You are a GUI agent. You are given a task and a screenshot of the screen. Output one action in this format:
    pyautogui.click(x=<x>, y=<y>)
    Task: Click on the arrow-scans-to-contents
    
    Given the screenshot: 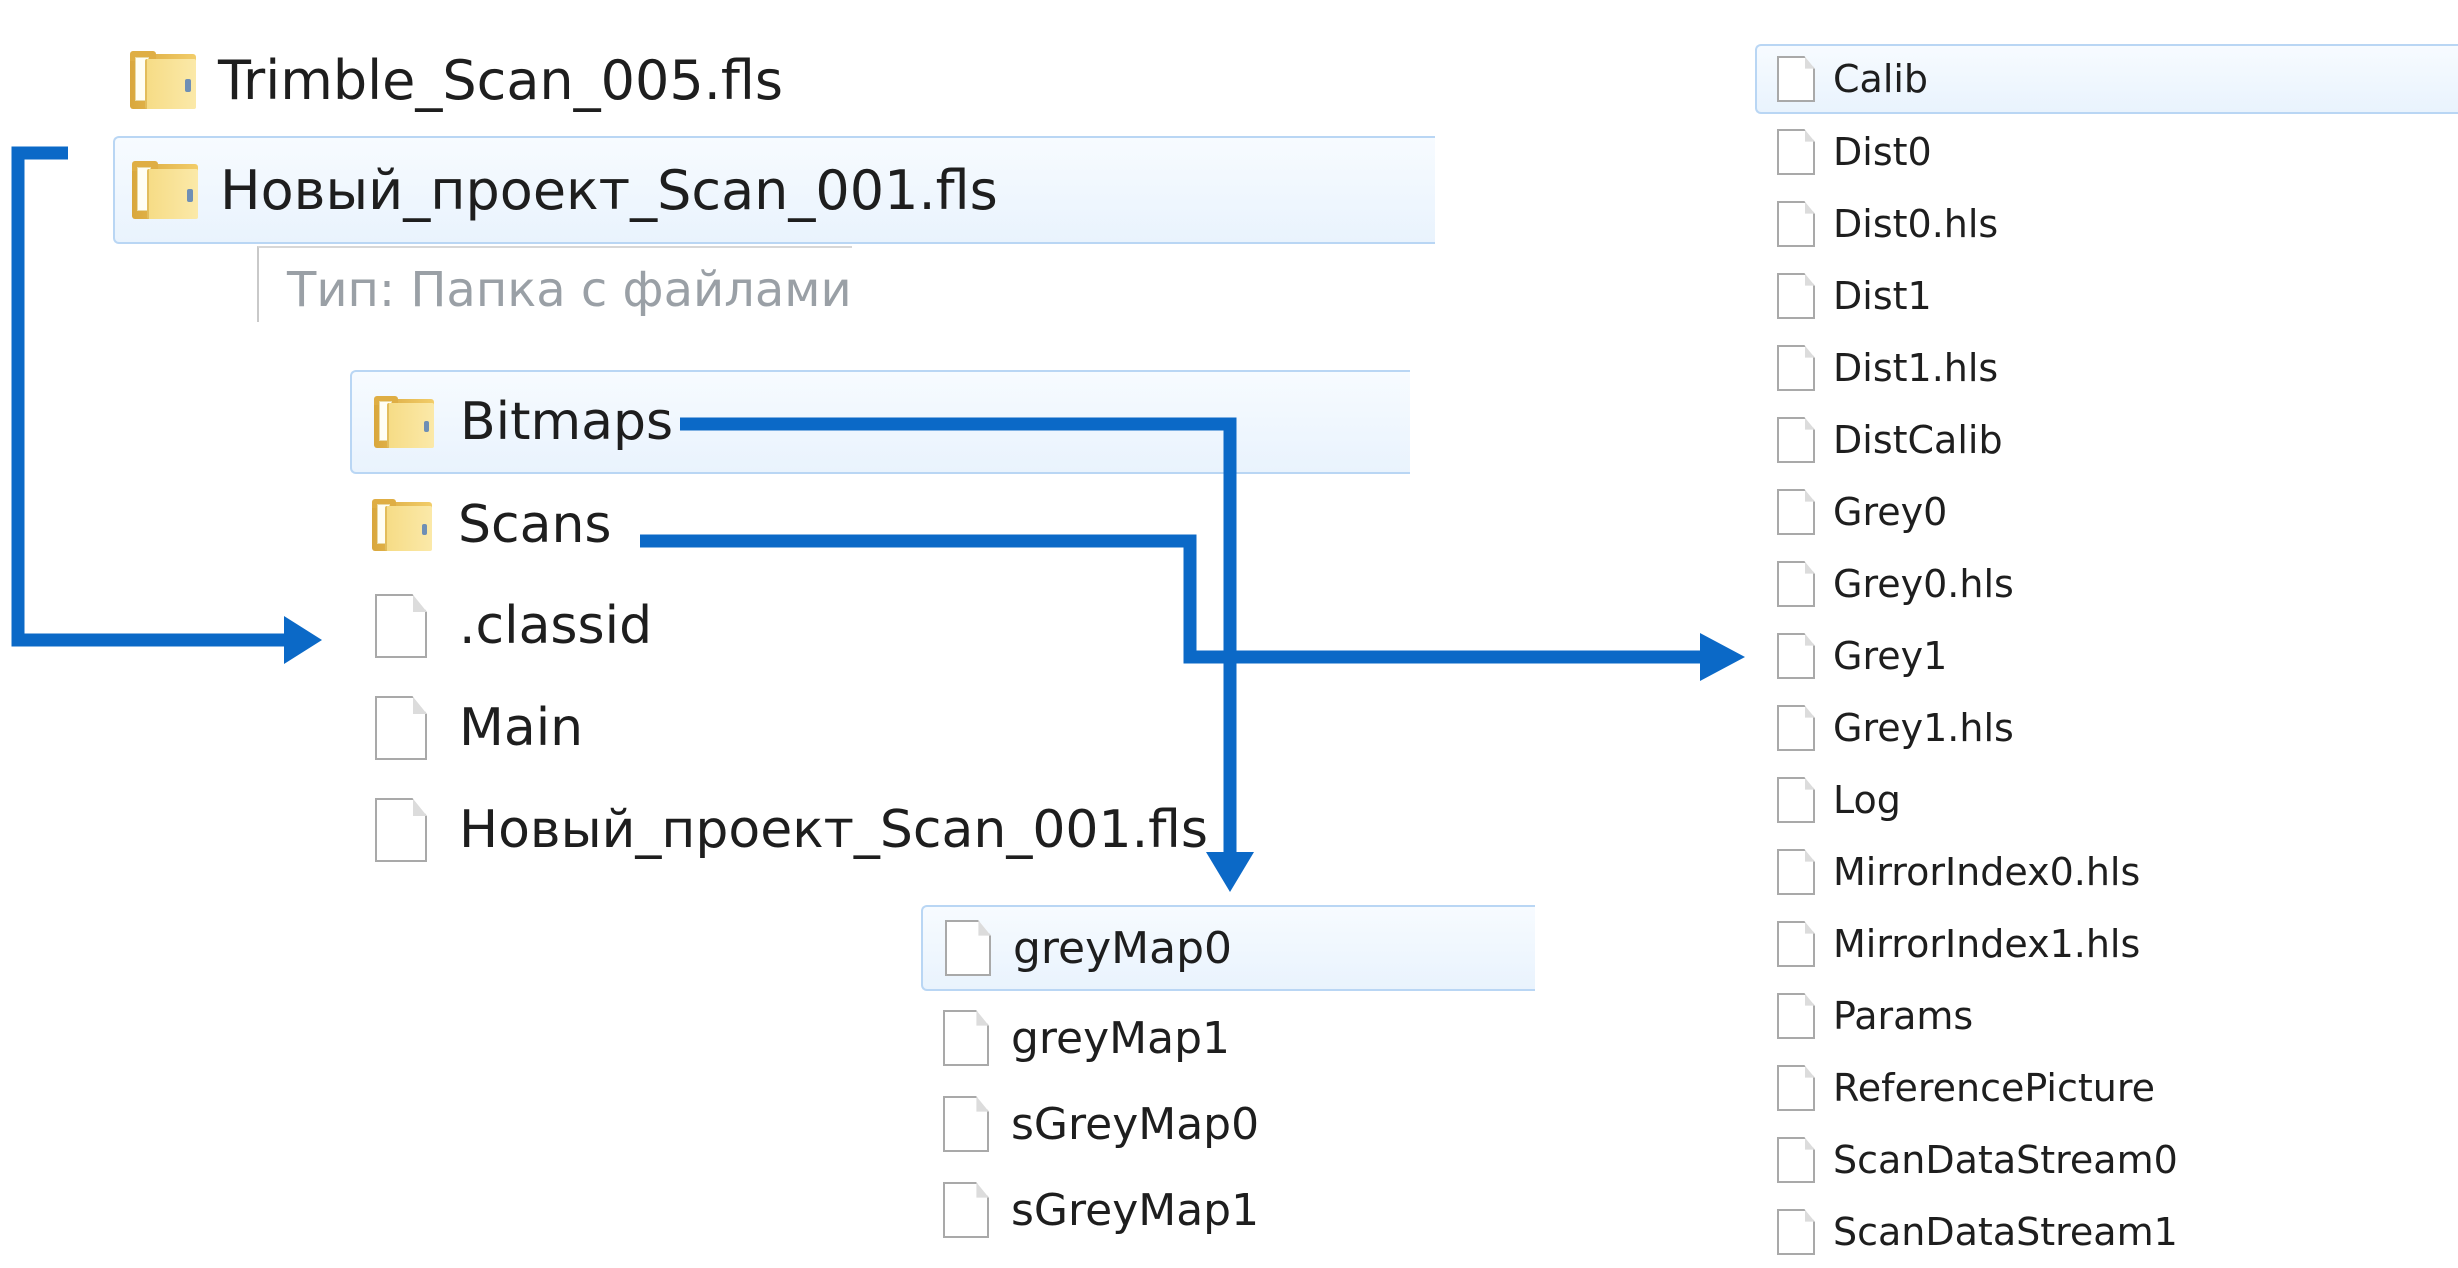 What is the action you would take?
    pyautogui.click(x=1192, y=607)
    